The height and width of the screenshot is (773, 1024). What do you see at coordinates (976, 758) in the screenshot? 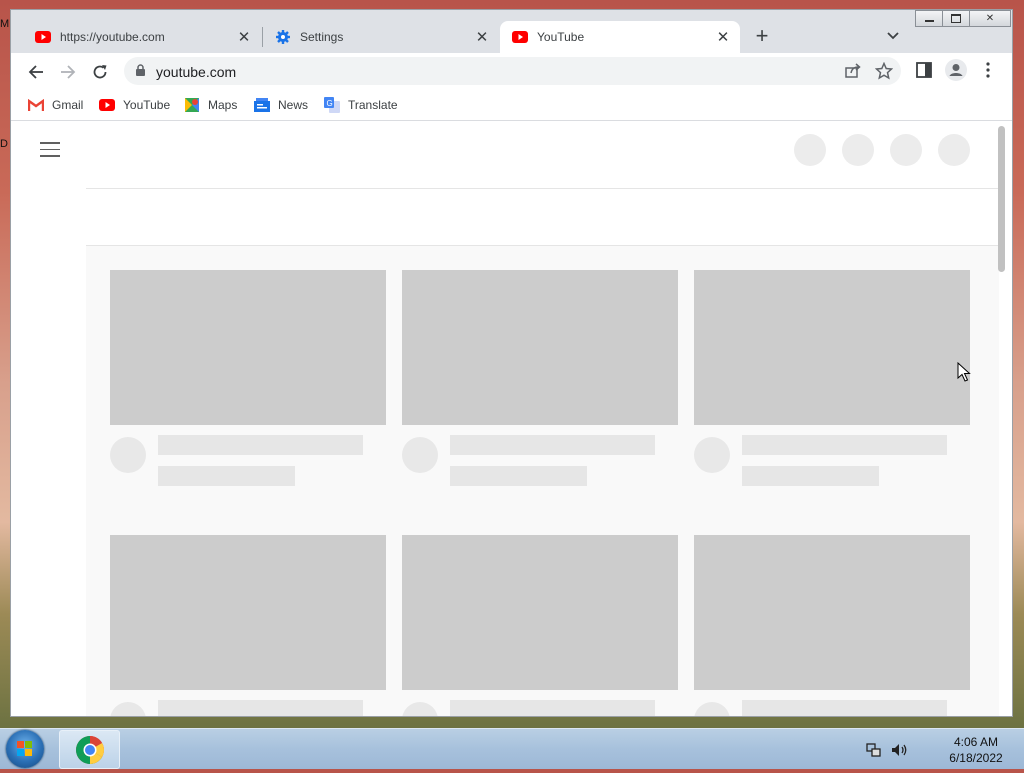
I see `clock-date: 6/18/2022` at bounding box center [976, 758].